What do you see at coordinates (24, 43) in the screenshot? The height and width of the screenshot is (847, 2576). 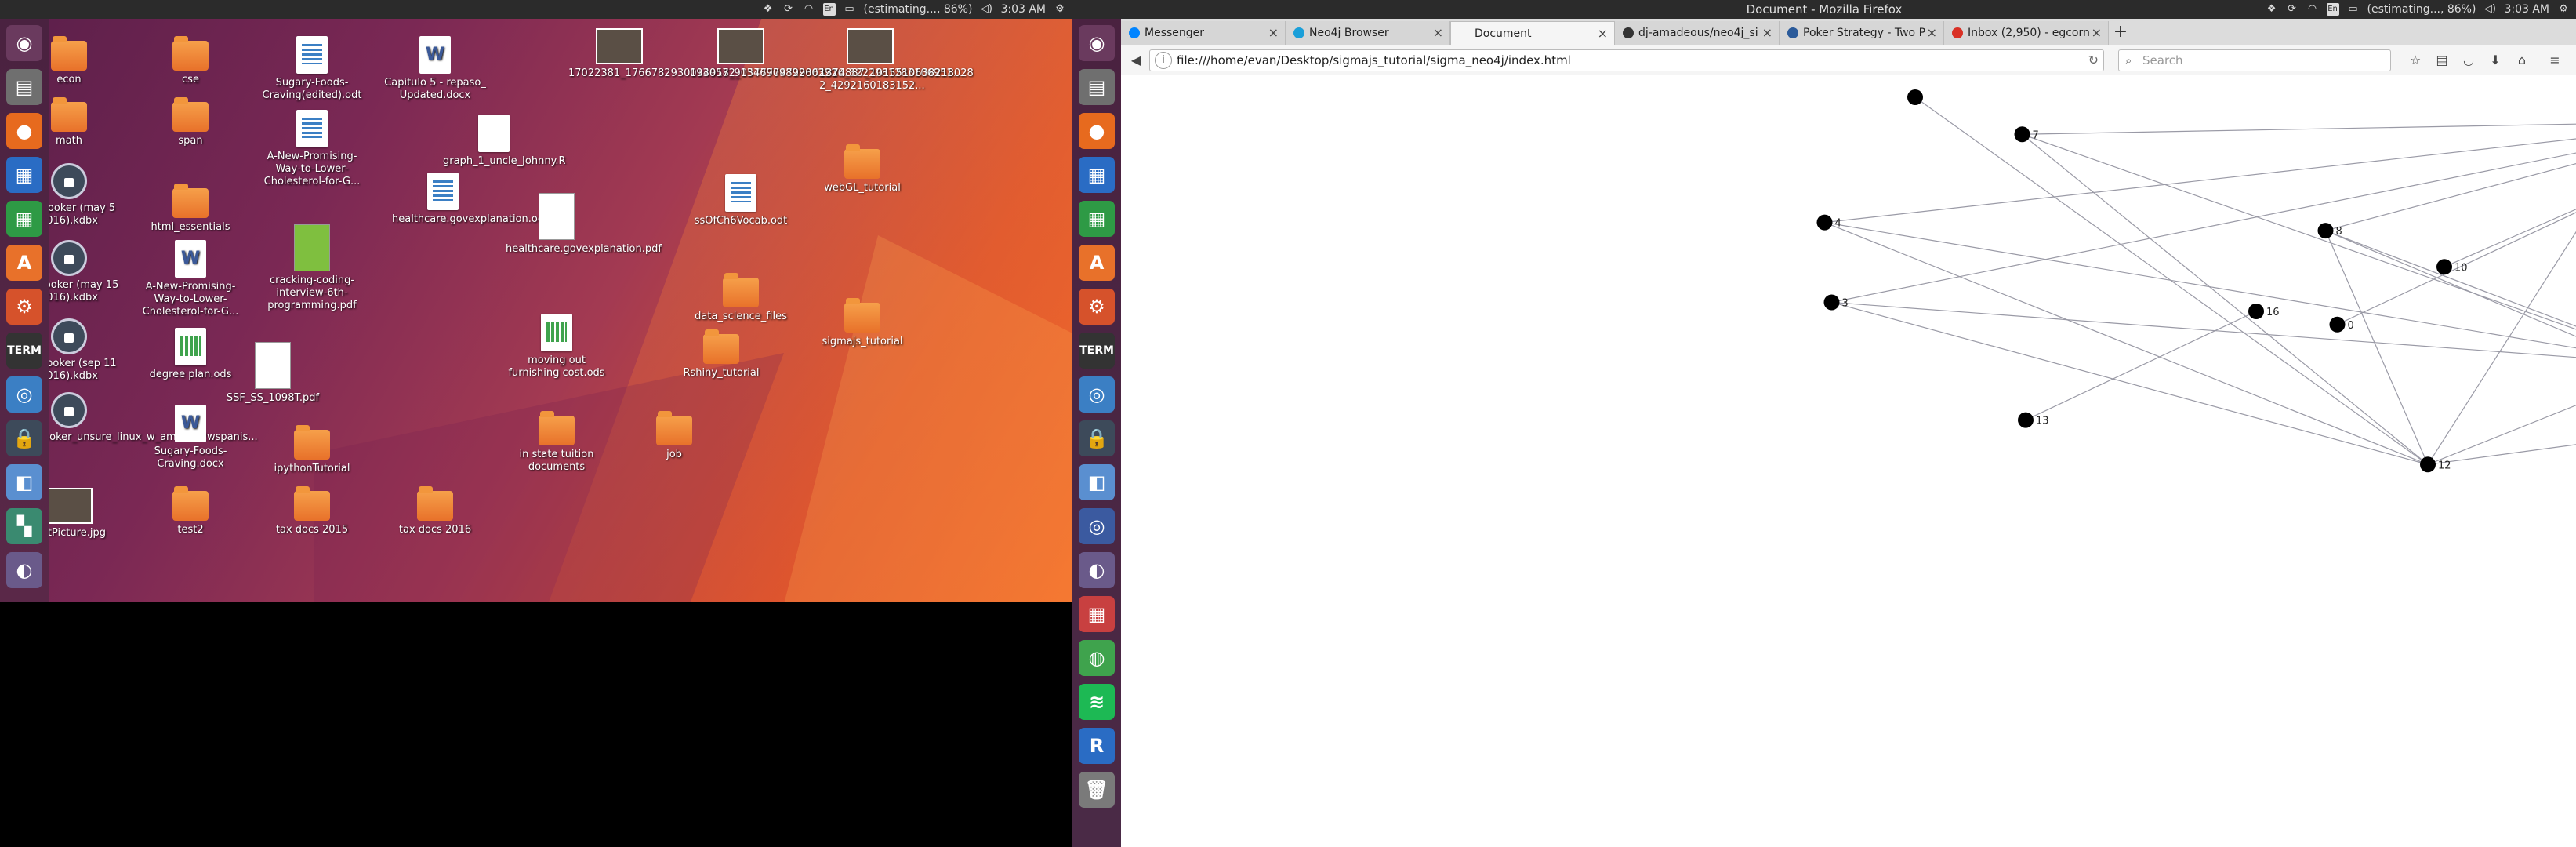 I see `ubuntu-dash-icon: ◉` at bounding box center [24, 43].